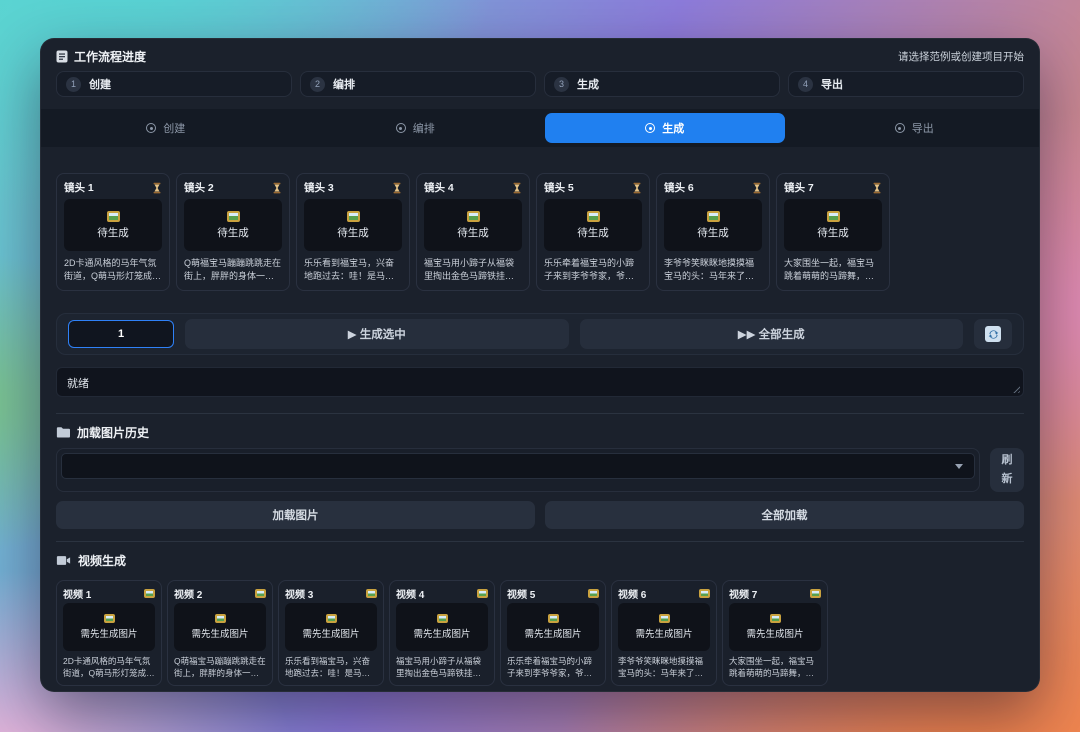 The height and width of the screenshot is (732, 1080). I want to click on shot-card-header: 镜头 3, so click(353, 187).